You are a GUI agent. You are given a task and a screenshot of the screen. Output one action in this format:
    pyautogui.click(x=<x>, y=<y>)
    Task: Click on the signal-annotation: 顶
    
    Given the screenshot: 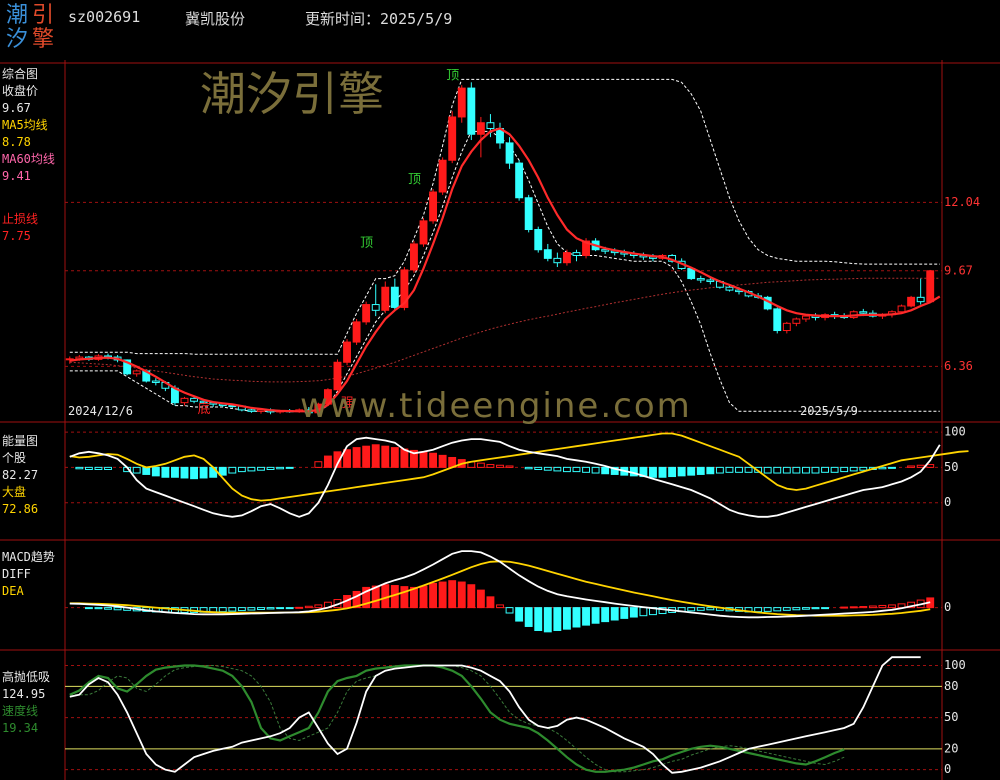 What is the action you would take?
    pyautogui.click(x=452, y=75)
    